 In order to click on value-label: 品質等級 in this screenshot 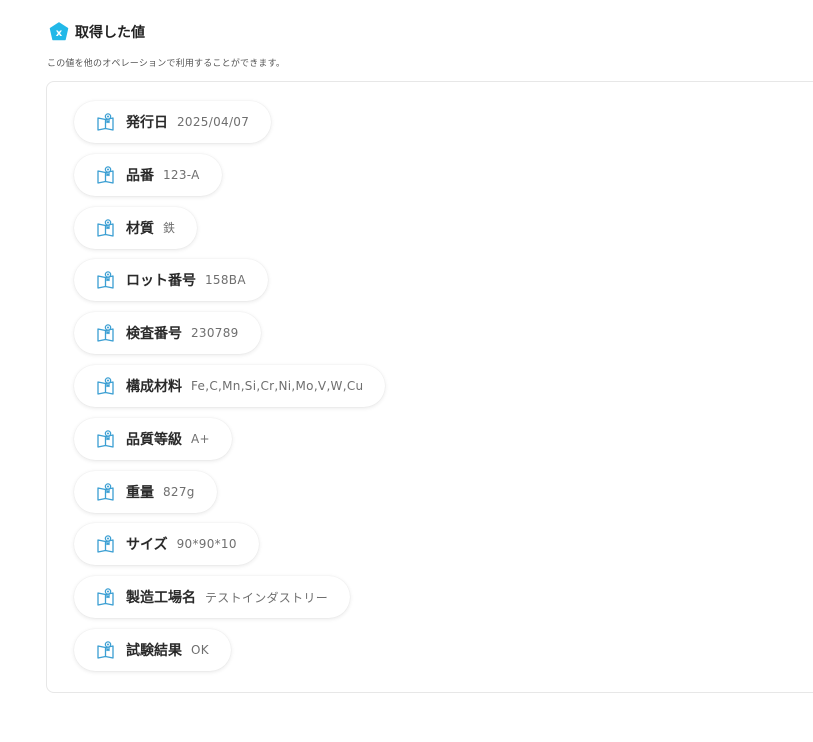, I will do `click(154, 439)`.